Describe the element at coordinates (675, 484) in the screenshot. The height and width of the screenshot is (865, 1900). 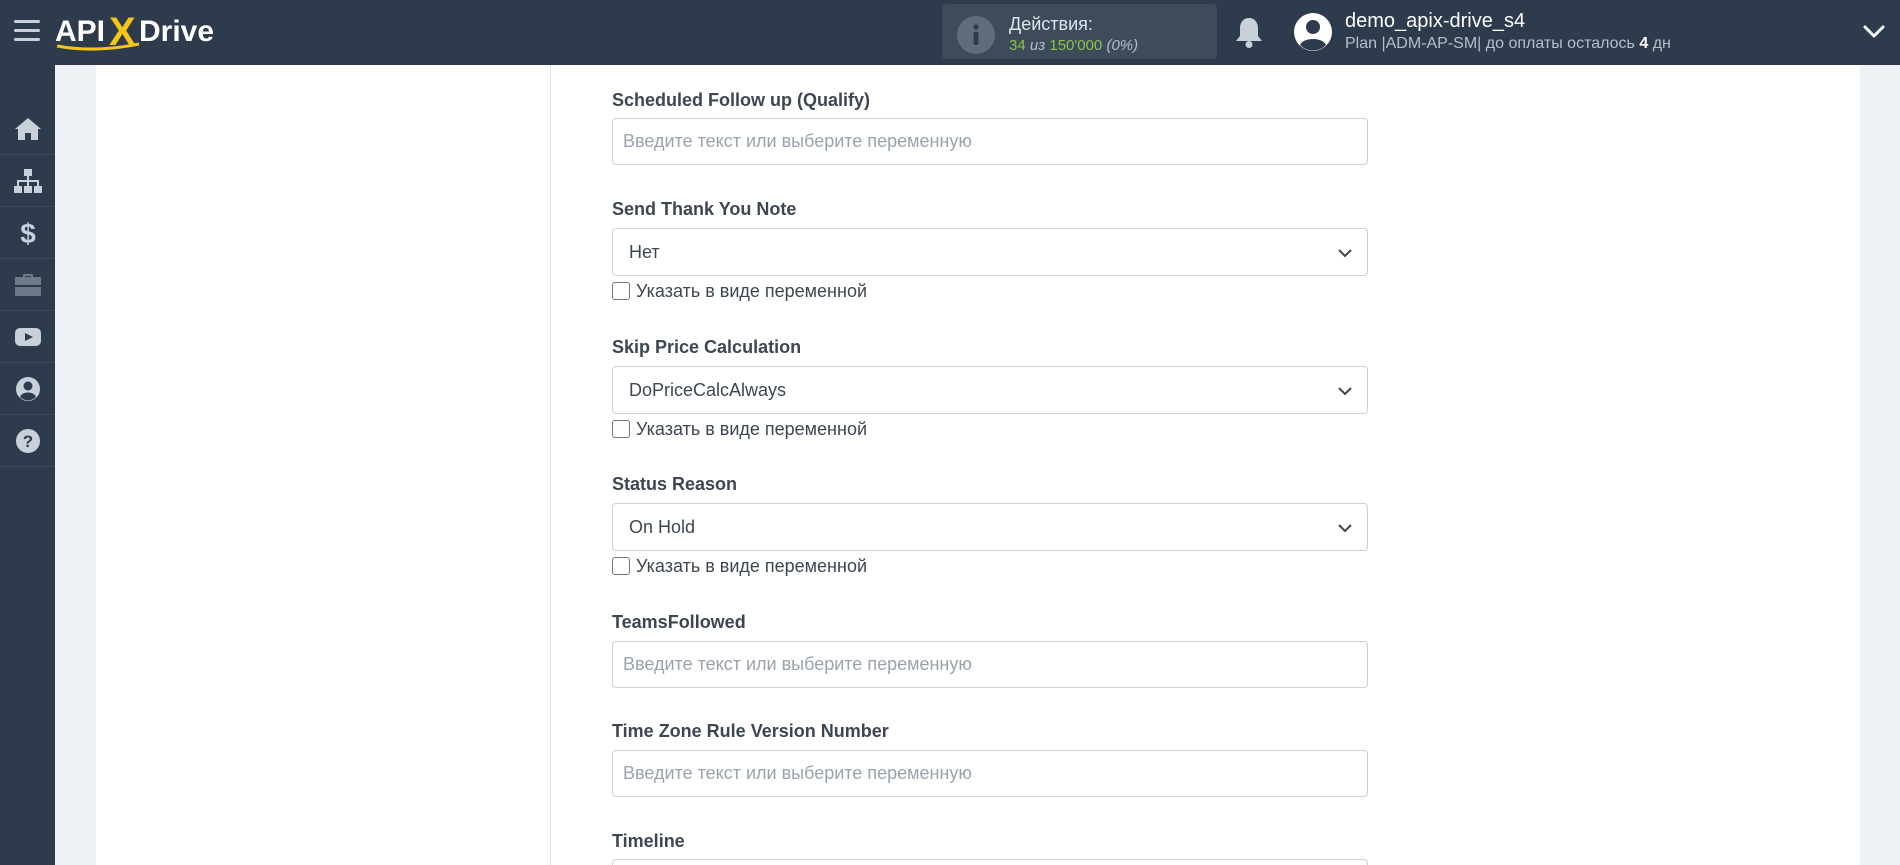
I see `field-label-status-reason: Status Reason` at that location.